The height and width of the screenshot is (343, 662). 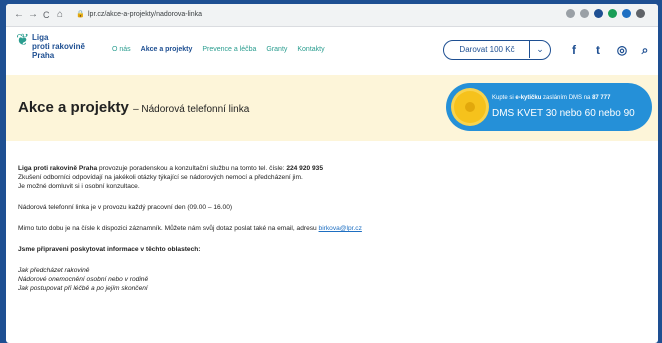 I want to click on logo-line: Liga, so click(x=40, y=37).